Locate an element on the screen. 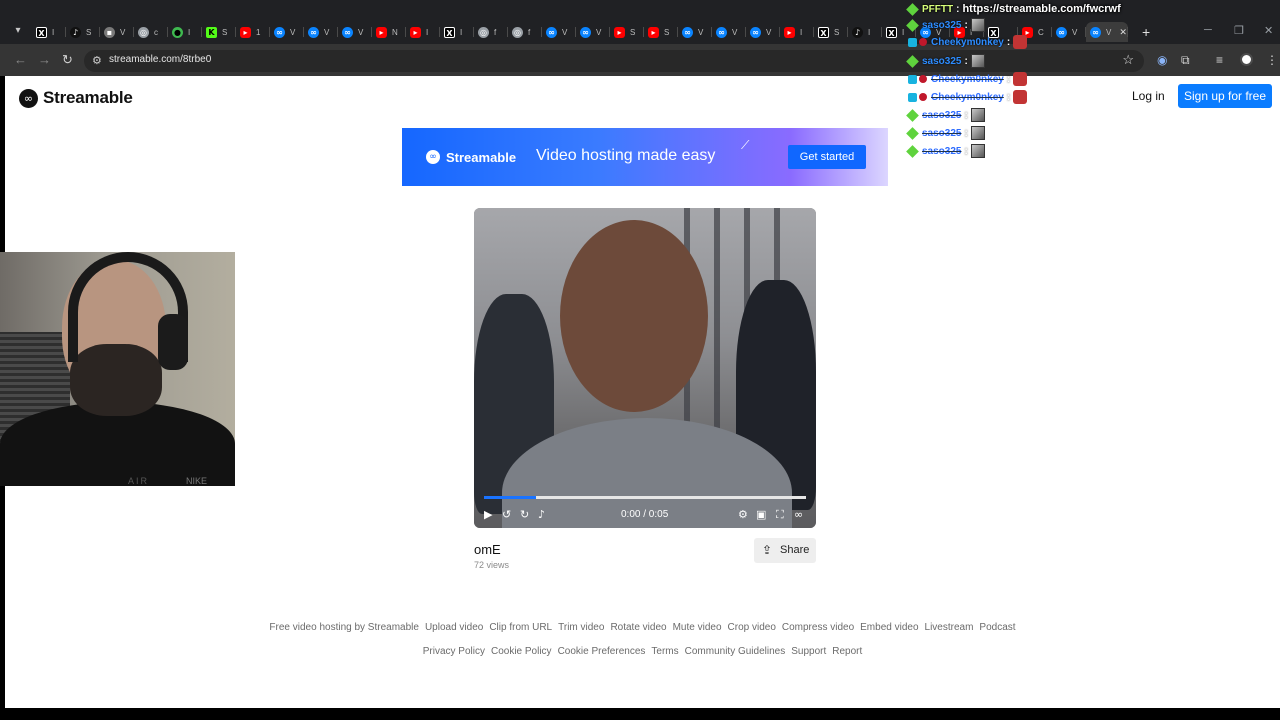 The width and height of the screenshot is (1280, 720). footer-link: Cookie Preferences is located at coordinates (602, 651).